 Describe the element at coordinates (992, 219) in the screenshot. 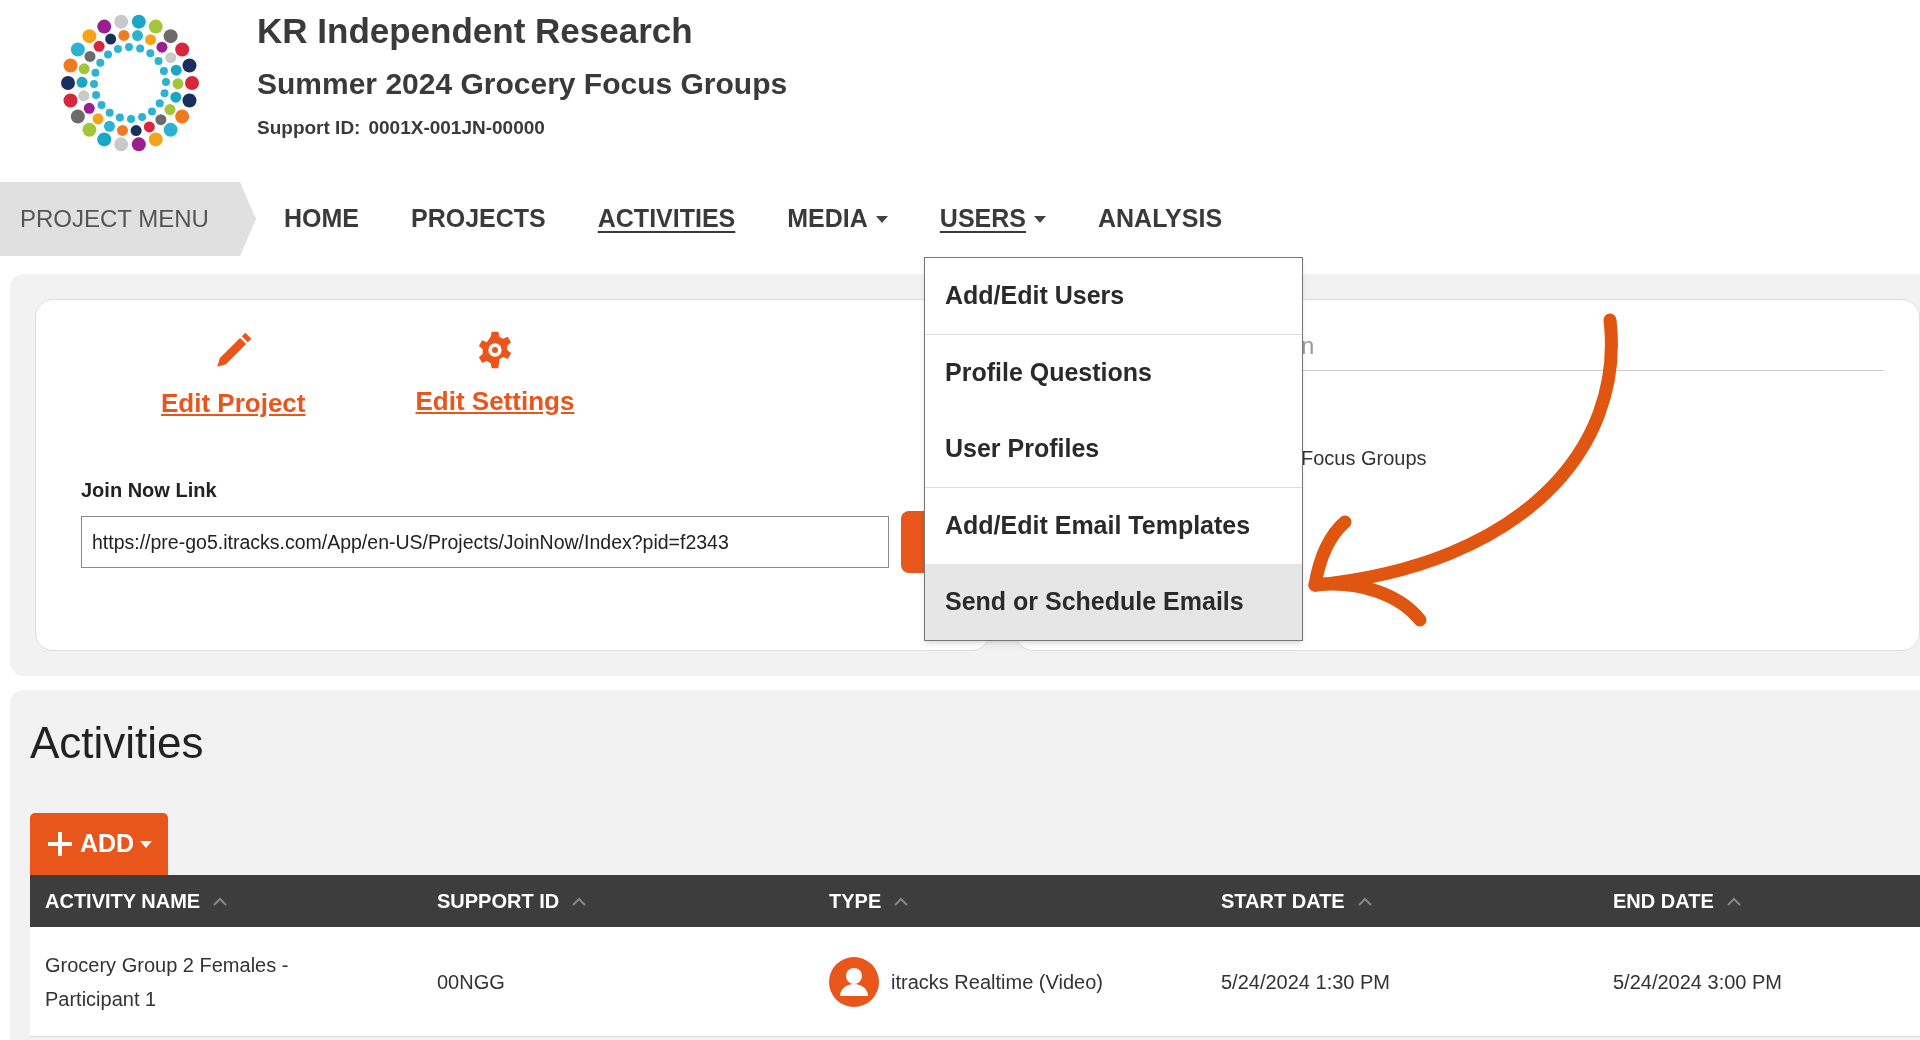

I see `nav-link: USERS` at that location.